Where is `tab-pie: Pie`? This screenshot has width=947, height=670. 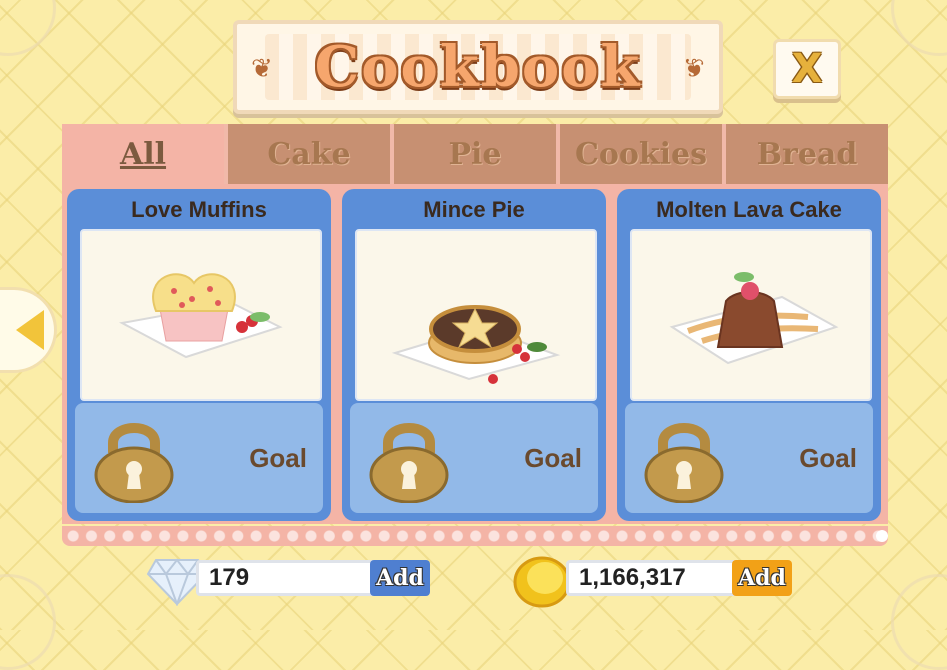 tab-pie: Pie is located at coordinates (477, 154).